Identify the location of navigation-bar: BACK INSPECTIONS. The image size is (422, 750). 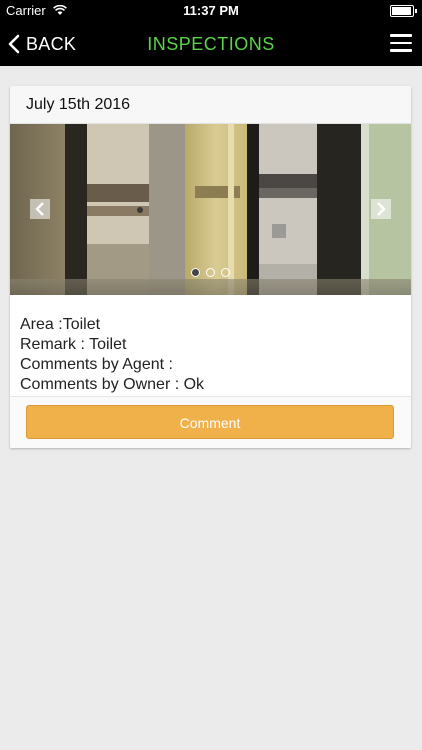
(211, 44).